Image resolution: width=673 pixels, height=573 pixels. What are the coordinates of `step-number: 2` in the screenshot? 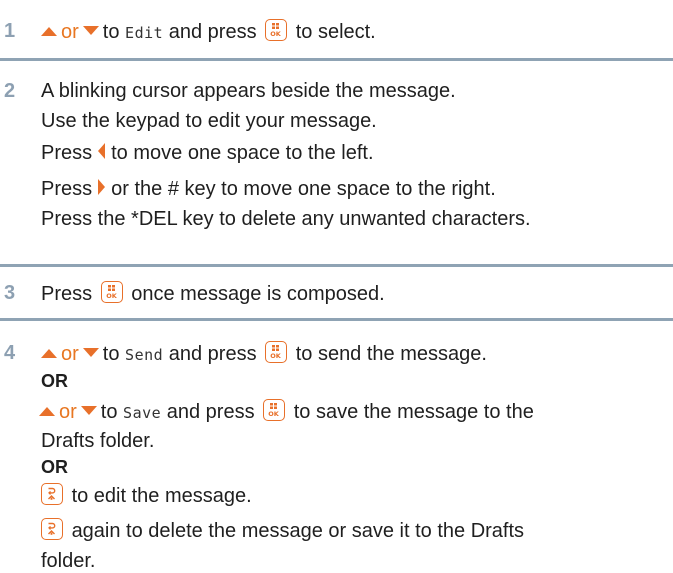 It's located at (10, 91).